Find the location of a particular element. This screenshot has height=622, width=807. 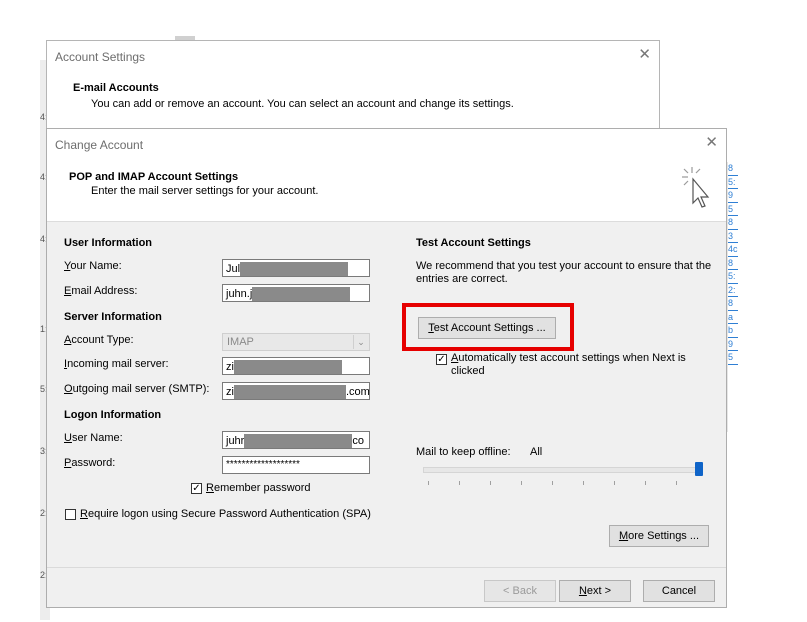

email-address-label: Email Address: is located at coordinates (101, 291).